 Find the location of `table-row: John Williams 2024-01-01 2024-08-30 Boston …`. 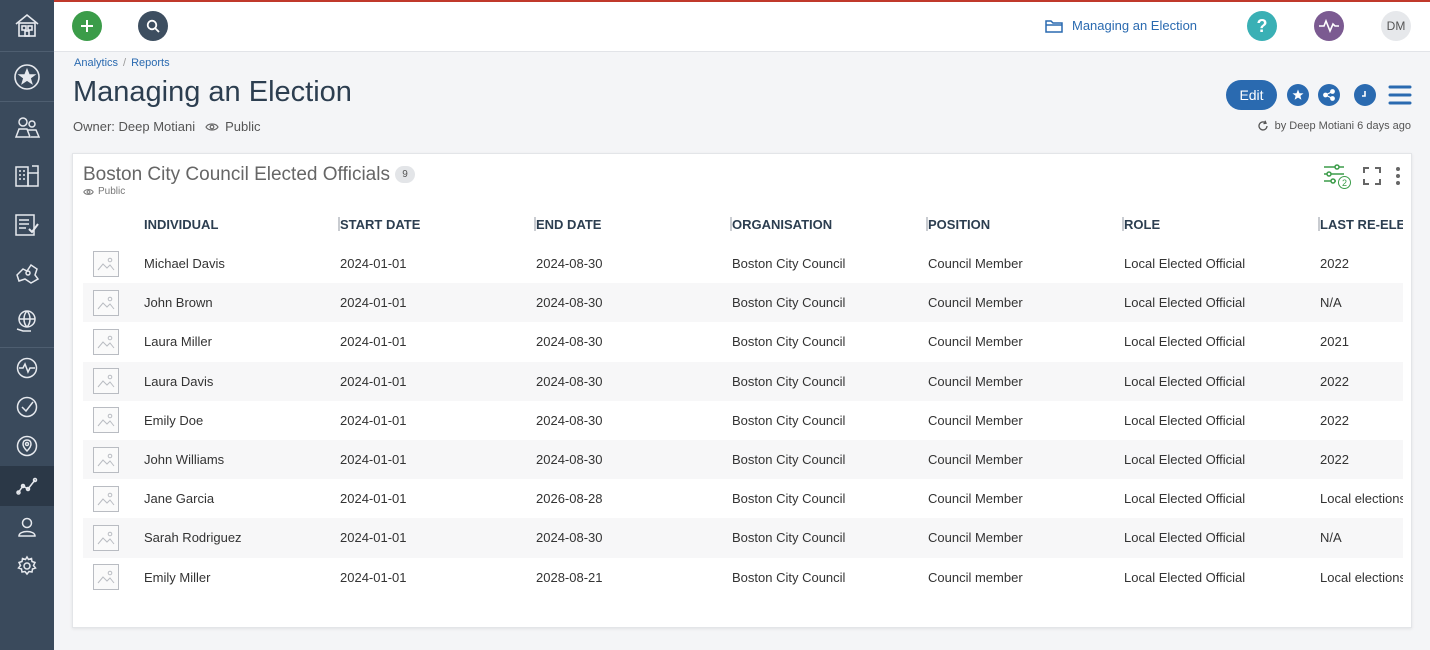

table-row: John Williams 2024-01-01 2024-08-30 Boston … is located at coordinates (743, 459).